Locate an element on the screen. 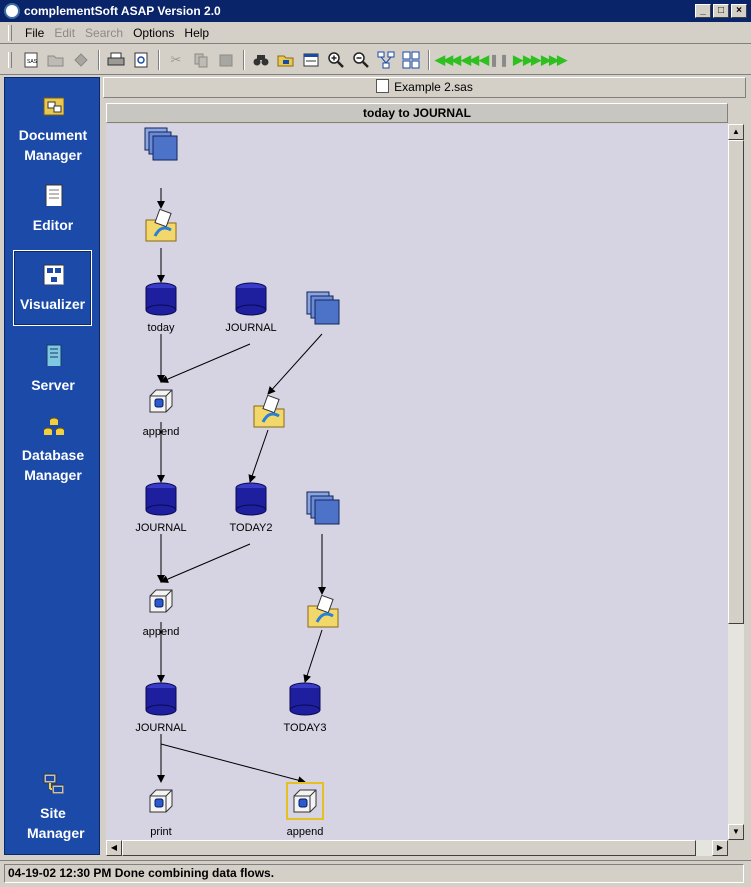 Image resolution: width=751 pixels, height=887 pixels. window-title: complementSoft ASAP Version 2.0 is located at coordinates (122, 11).